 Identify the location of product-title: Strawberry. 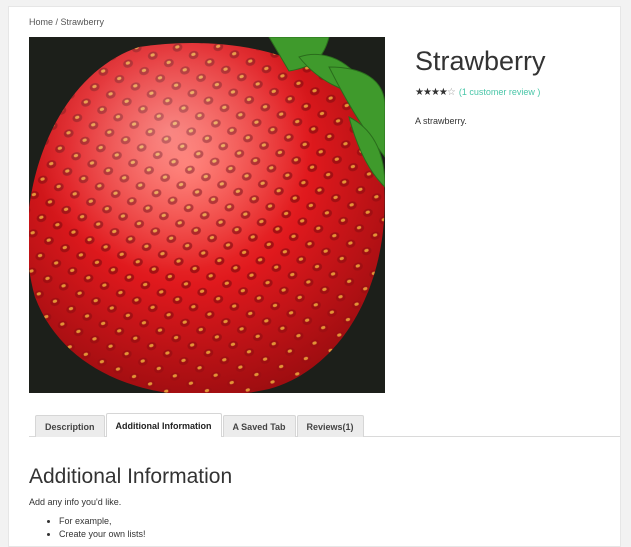
(480, 61).